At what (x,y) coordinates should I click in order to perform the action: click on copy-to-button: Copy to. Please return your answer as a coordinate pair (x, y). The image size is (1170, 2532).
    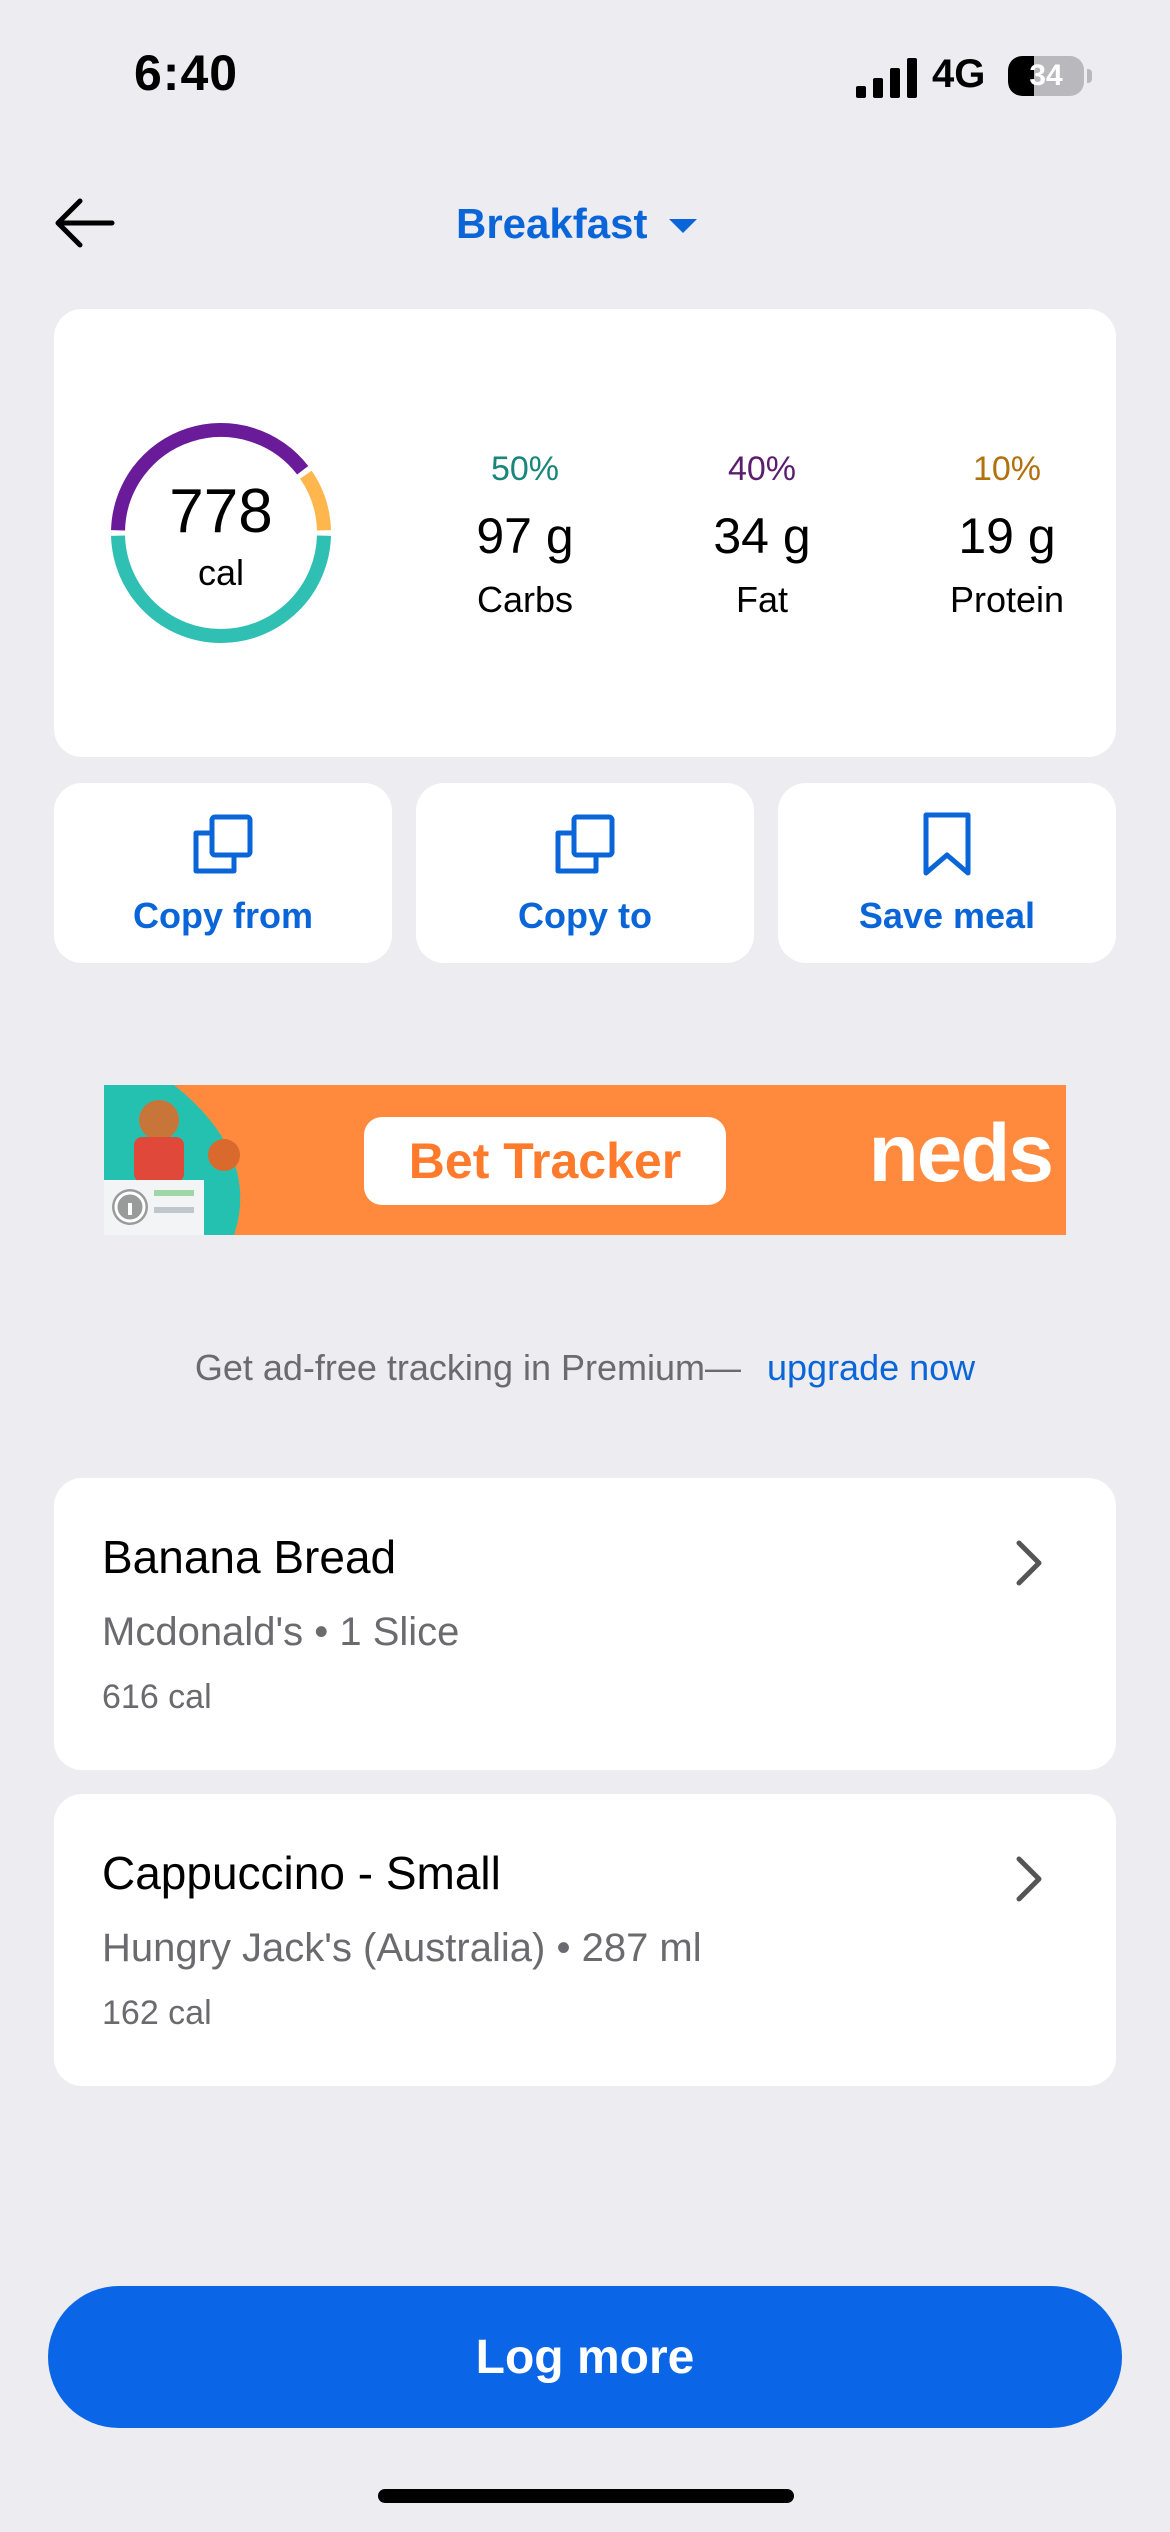
    Looking at the image, I should click on (585, 873).